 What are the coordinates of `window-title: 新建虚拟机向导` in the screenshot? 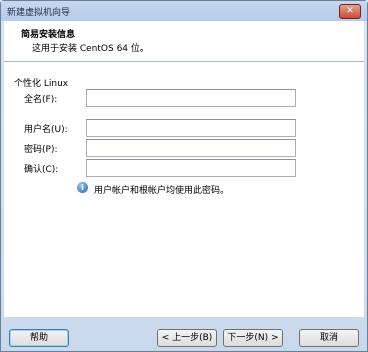 It's located at (39, 13).